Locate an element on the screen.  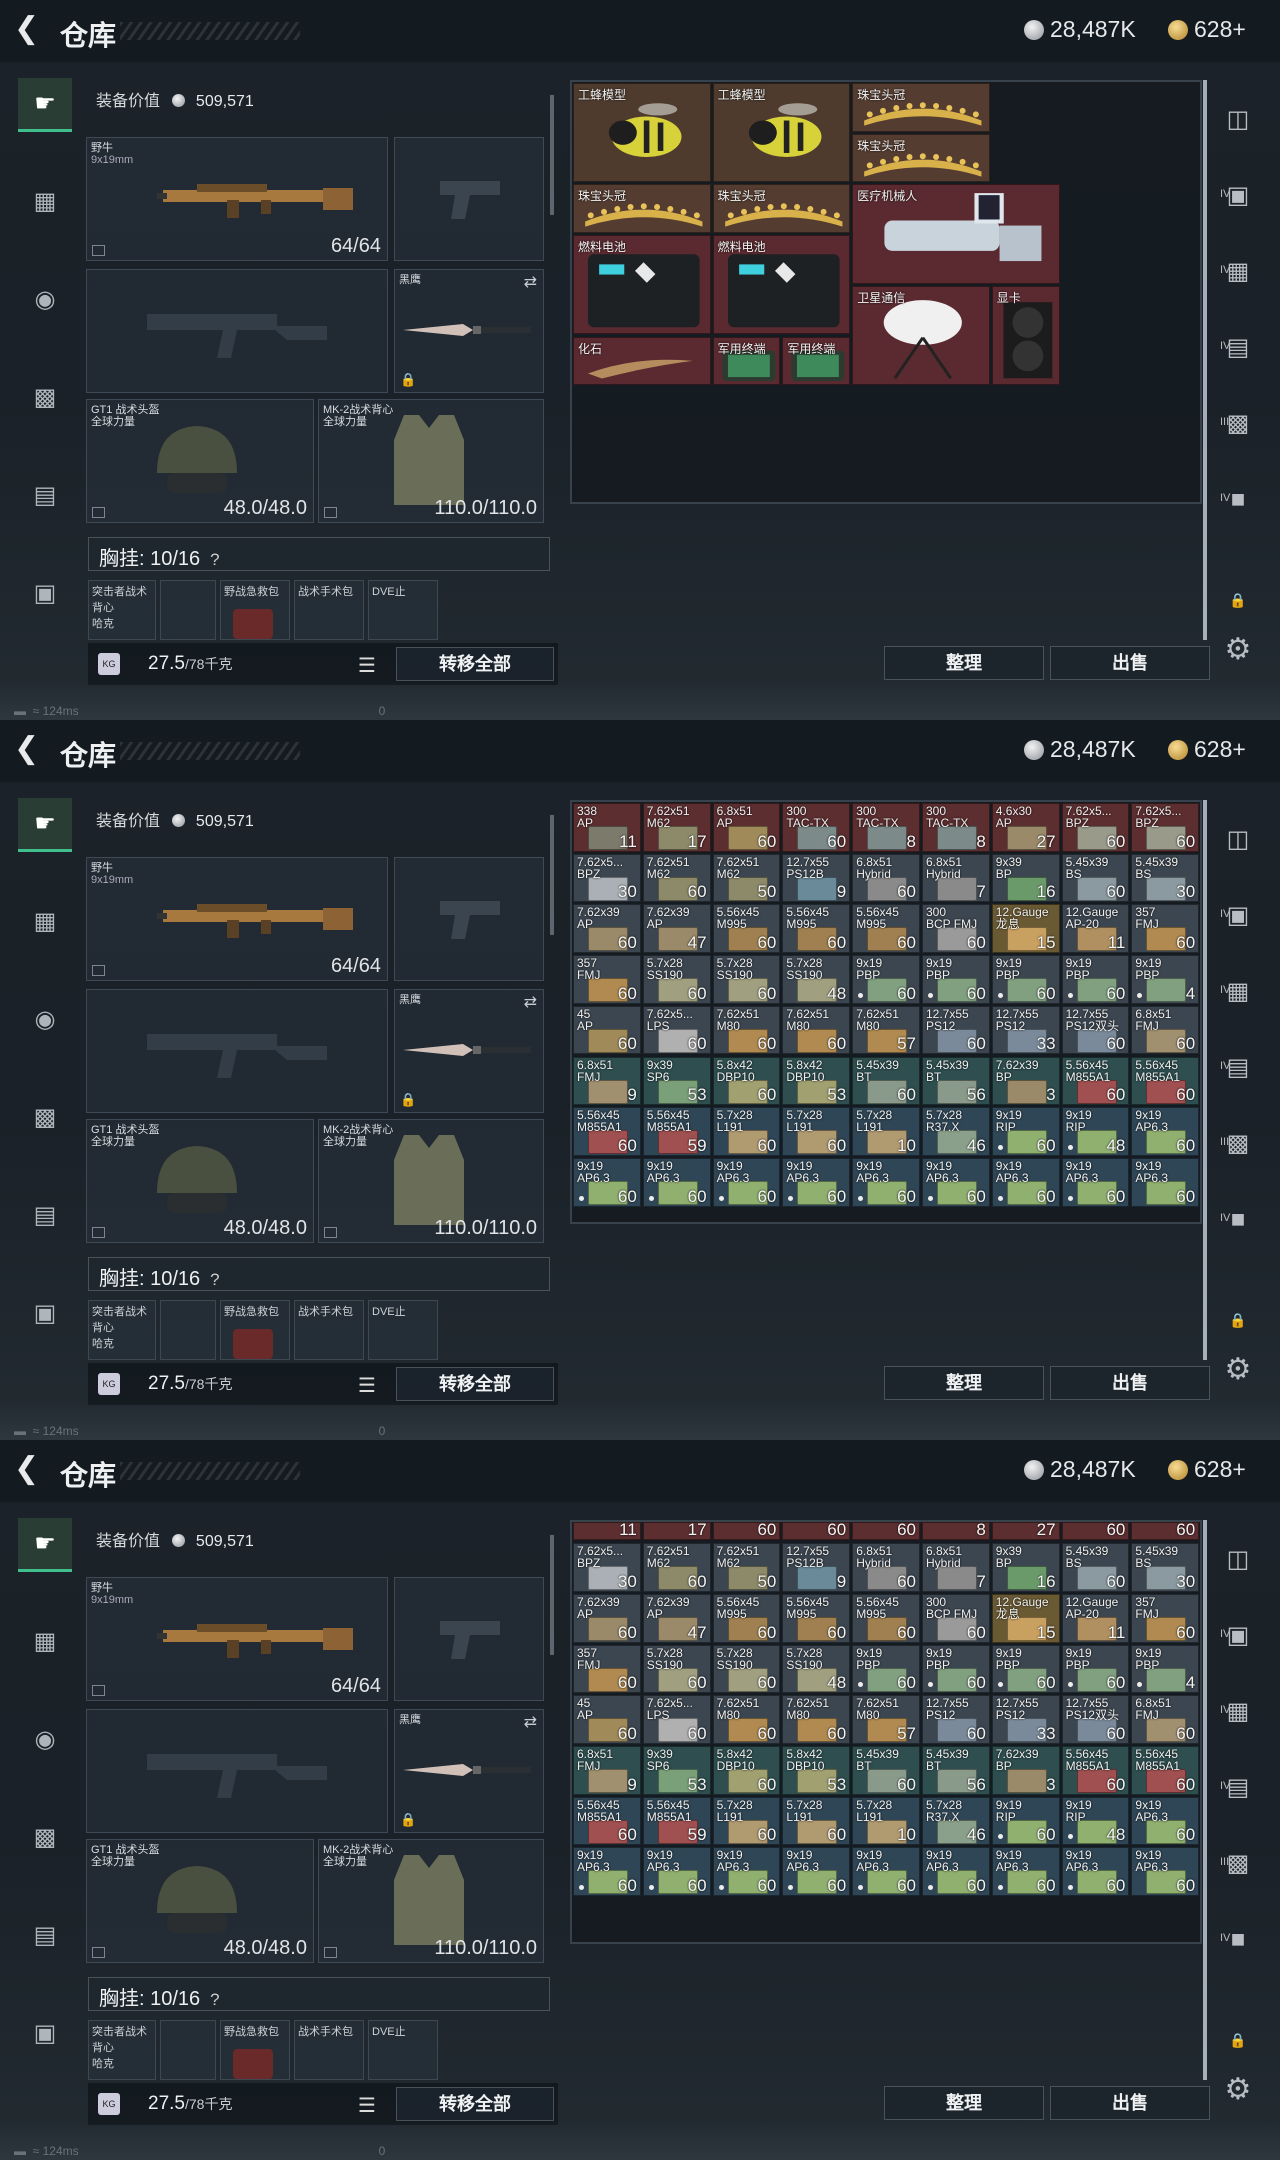
ammo-item-partial: 11 is located at coordinates (607, 1531).